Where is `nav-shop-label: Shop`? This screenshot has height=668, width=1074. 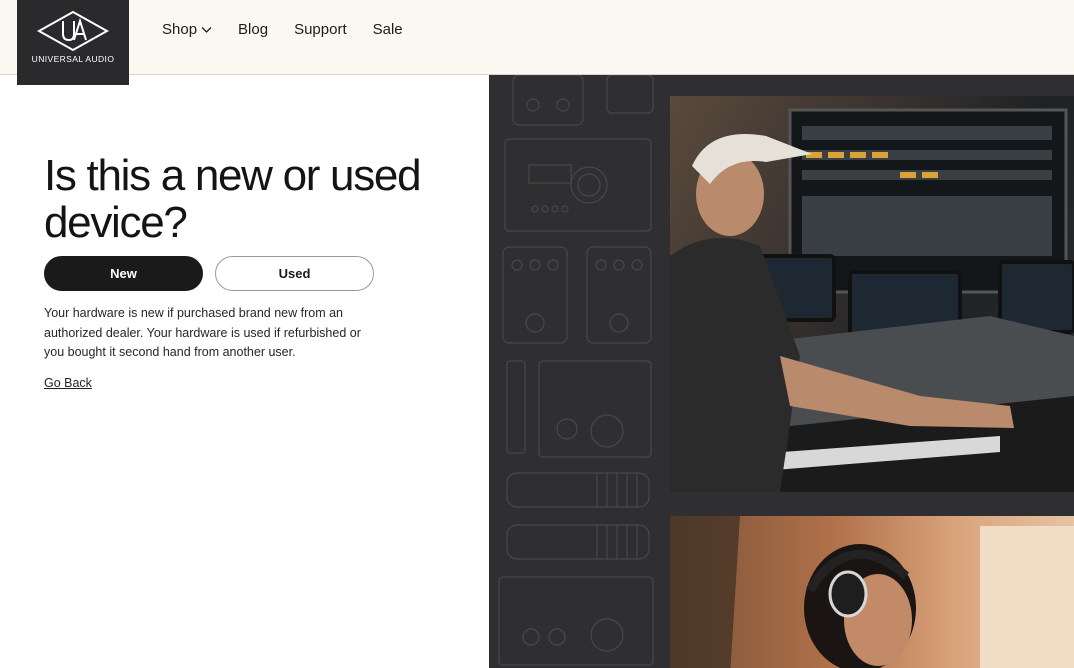 nav-shop-label: Shop is located at coordinates (180, 29).